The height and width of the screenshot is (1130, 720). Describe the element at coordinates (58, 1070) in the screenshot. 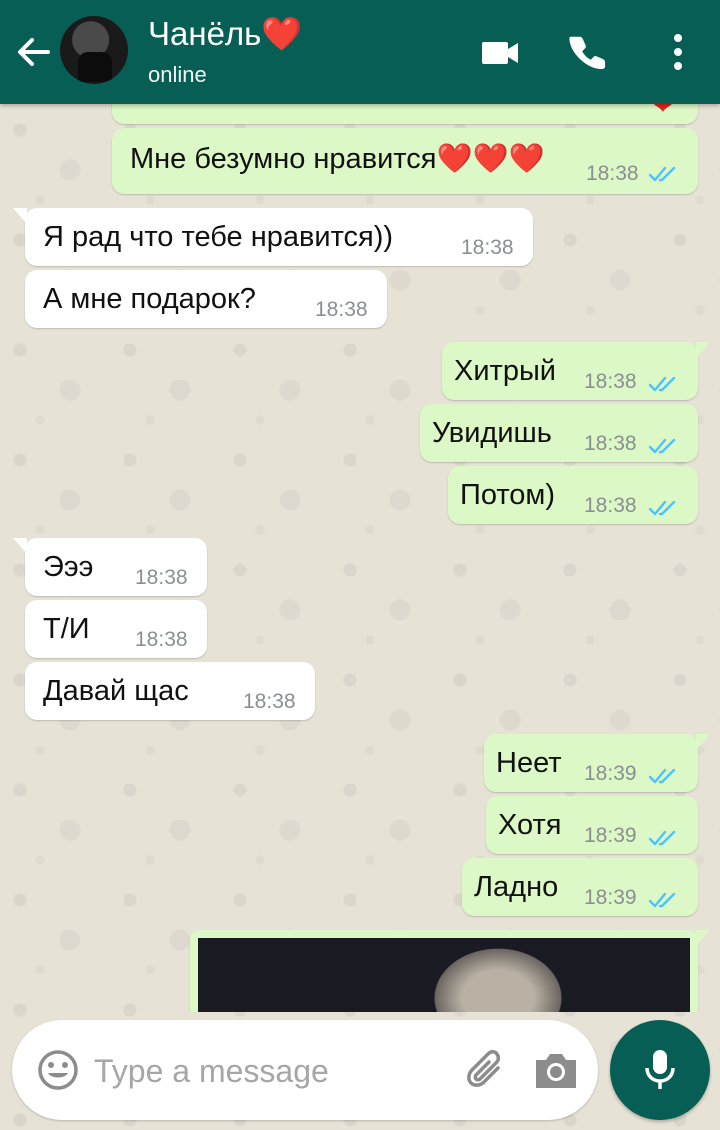

I see `emoji-icon` at that location.